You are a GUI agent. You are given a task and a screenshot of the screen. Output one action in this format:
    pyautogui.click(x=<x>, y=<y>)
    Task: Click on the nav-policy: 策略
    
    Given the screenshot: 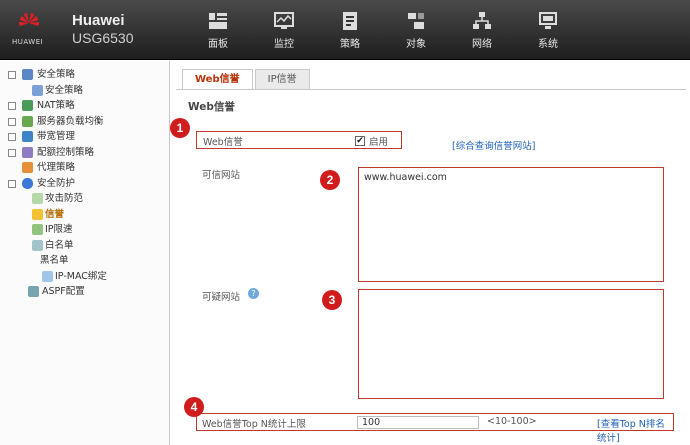 What is the action you would take?
    pyautogui.click(x=350, y=30)
    